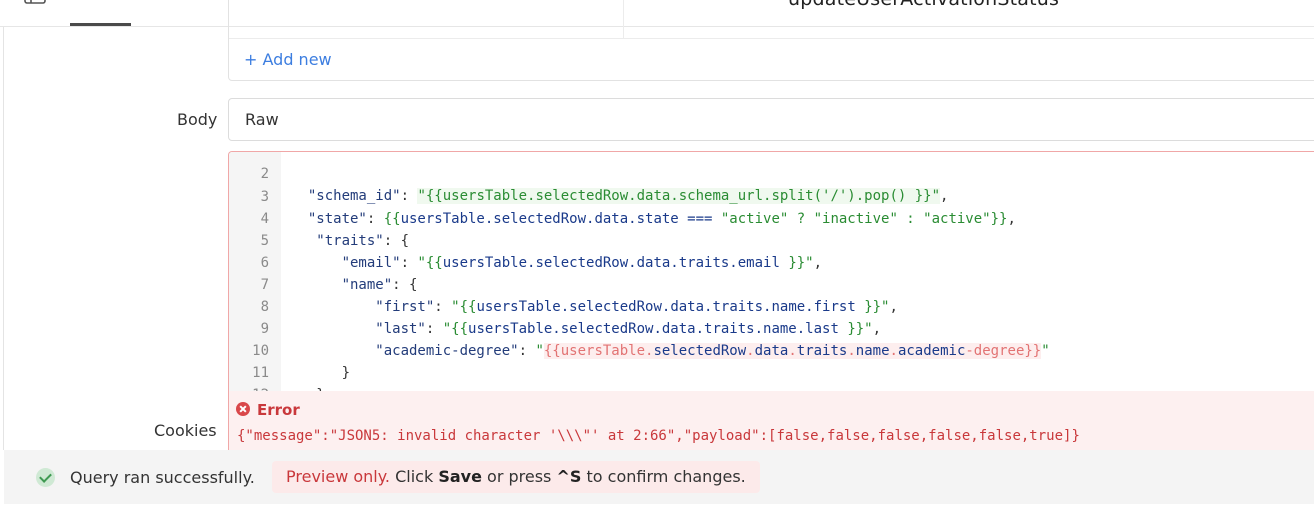 The height and width of the screenshot is (524, 1314). What do you see at coordinates (249, 387) in the screenshot?
I see `line-number: 12` at bounding box center [249, 387].